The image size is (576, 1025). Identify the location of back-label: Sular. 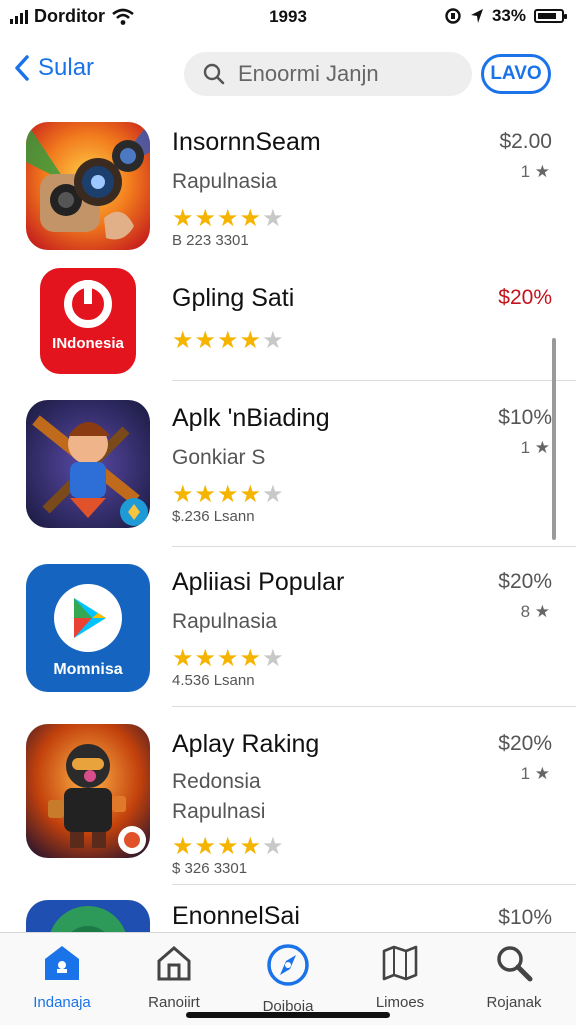
(66, 67).